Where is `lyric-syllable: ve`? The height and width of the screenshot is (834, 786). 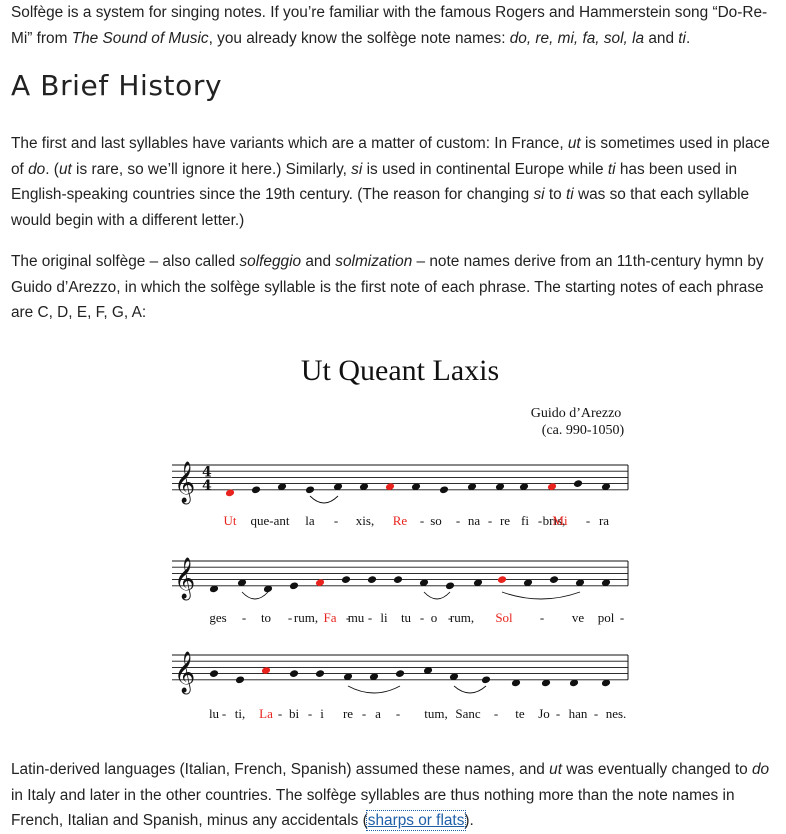
lyric-syllable: ve is located at coordinates (578, 617).